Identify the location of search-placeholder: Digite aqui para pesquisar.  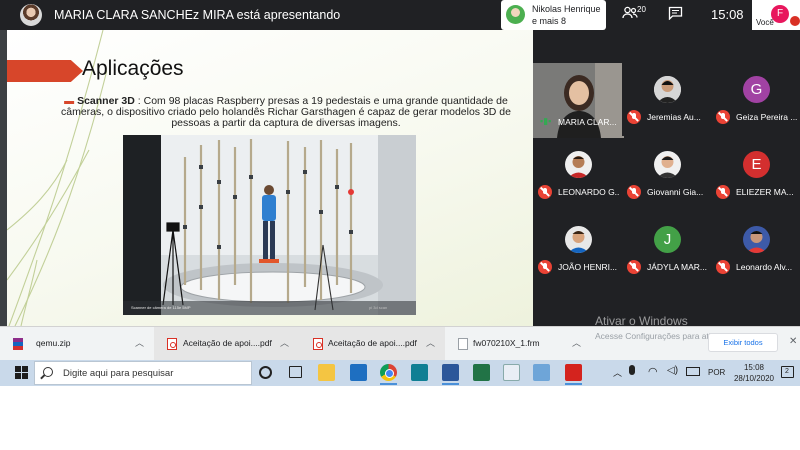
(118, 373).